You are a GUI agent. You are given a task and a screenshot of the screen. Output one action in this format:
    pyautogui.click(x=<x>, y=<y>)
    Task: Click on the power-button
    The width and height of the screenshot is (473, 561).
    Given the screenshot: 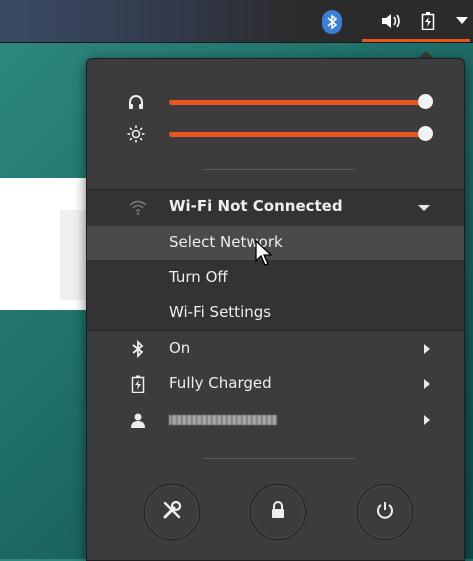 What is the action you would take?
    pyautogui.click(x=385, y=512)
    